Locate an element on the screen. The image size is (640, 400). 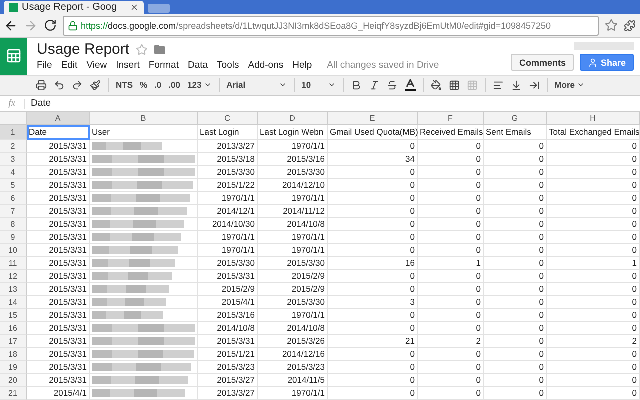
column-header: G is located at coordinates (515, 119).